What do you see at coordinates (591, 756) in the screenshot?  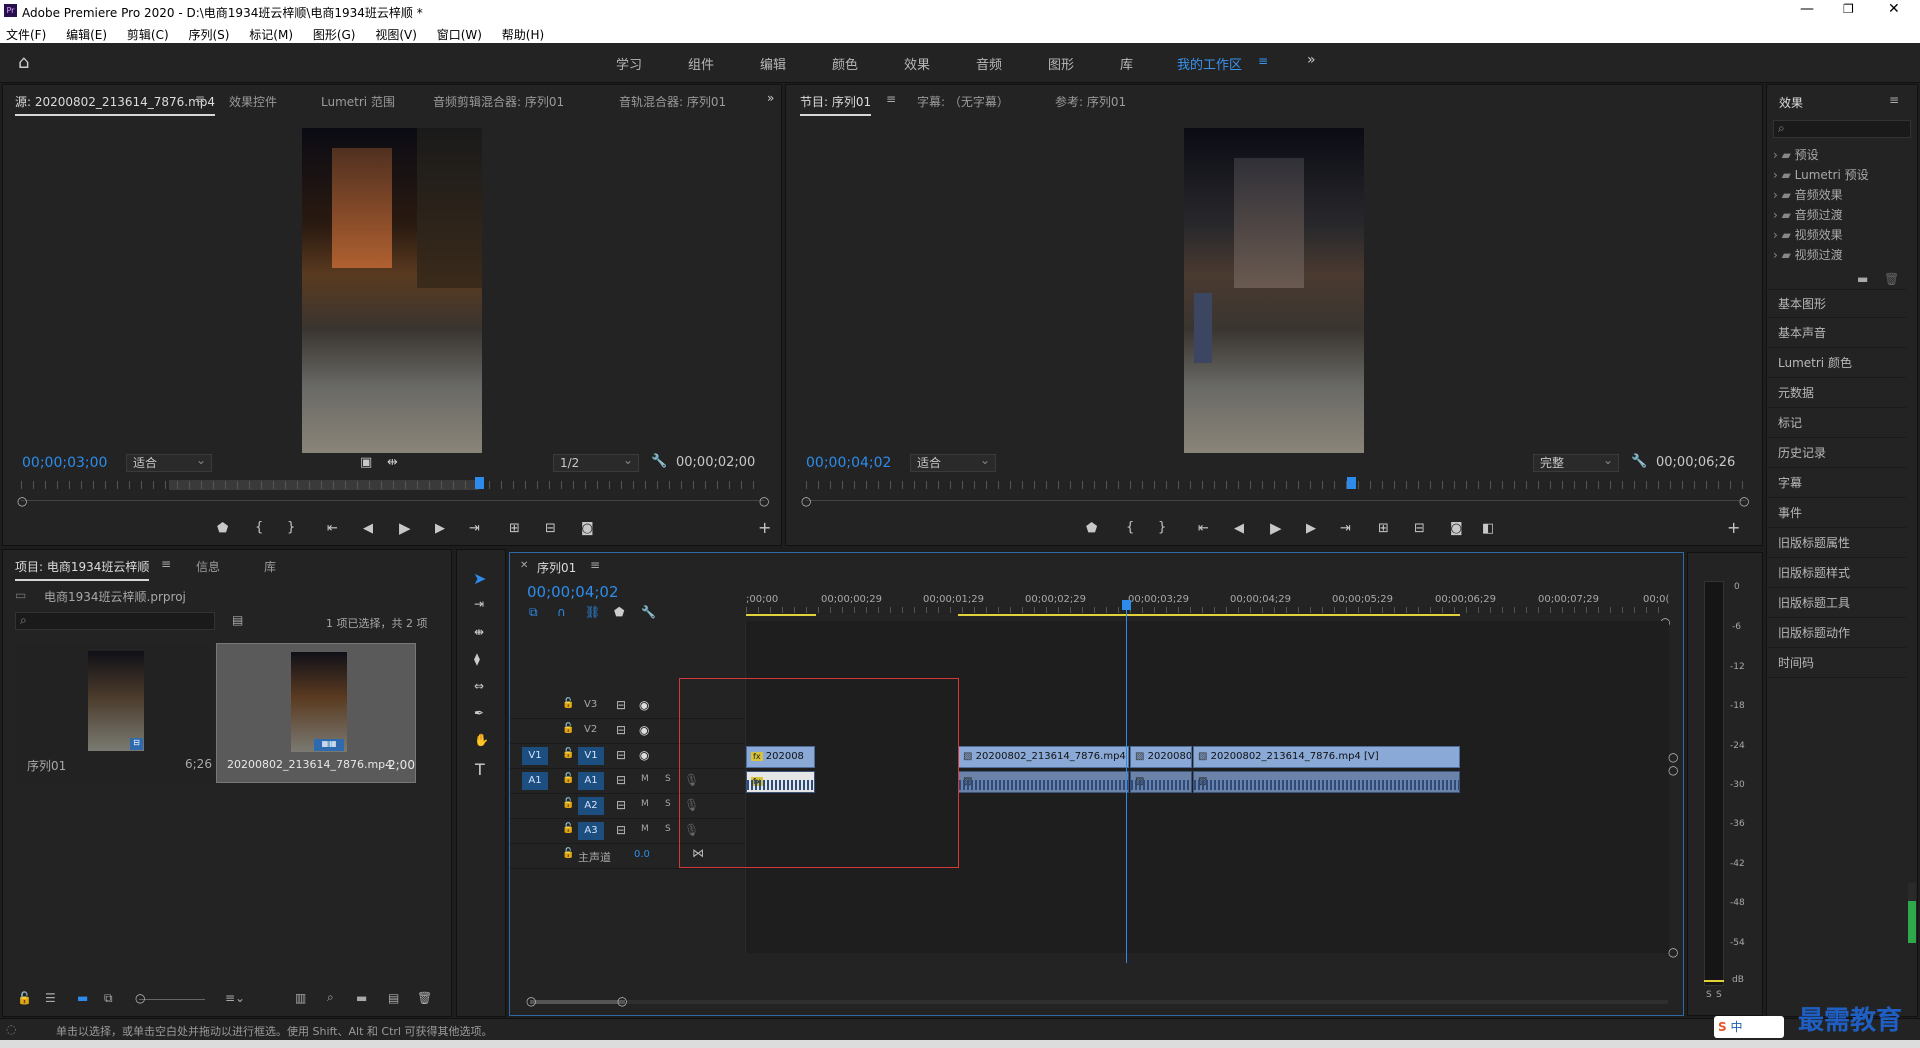 I see `track-label: V1` at bounding box center [591, 756].